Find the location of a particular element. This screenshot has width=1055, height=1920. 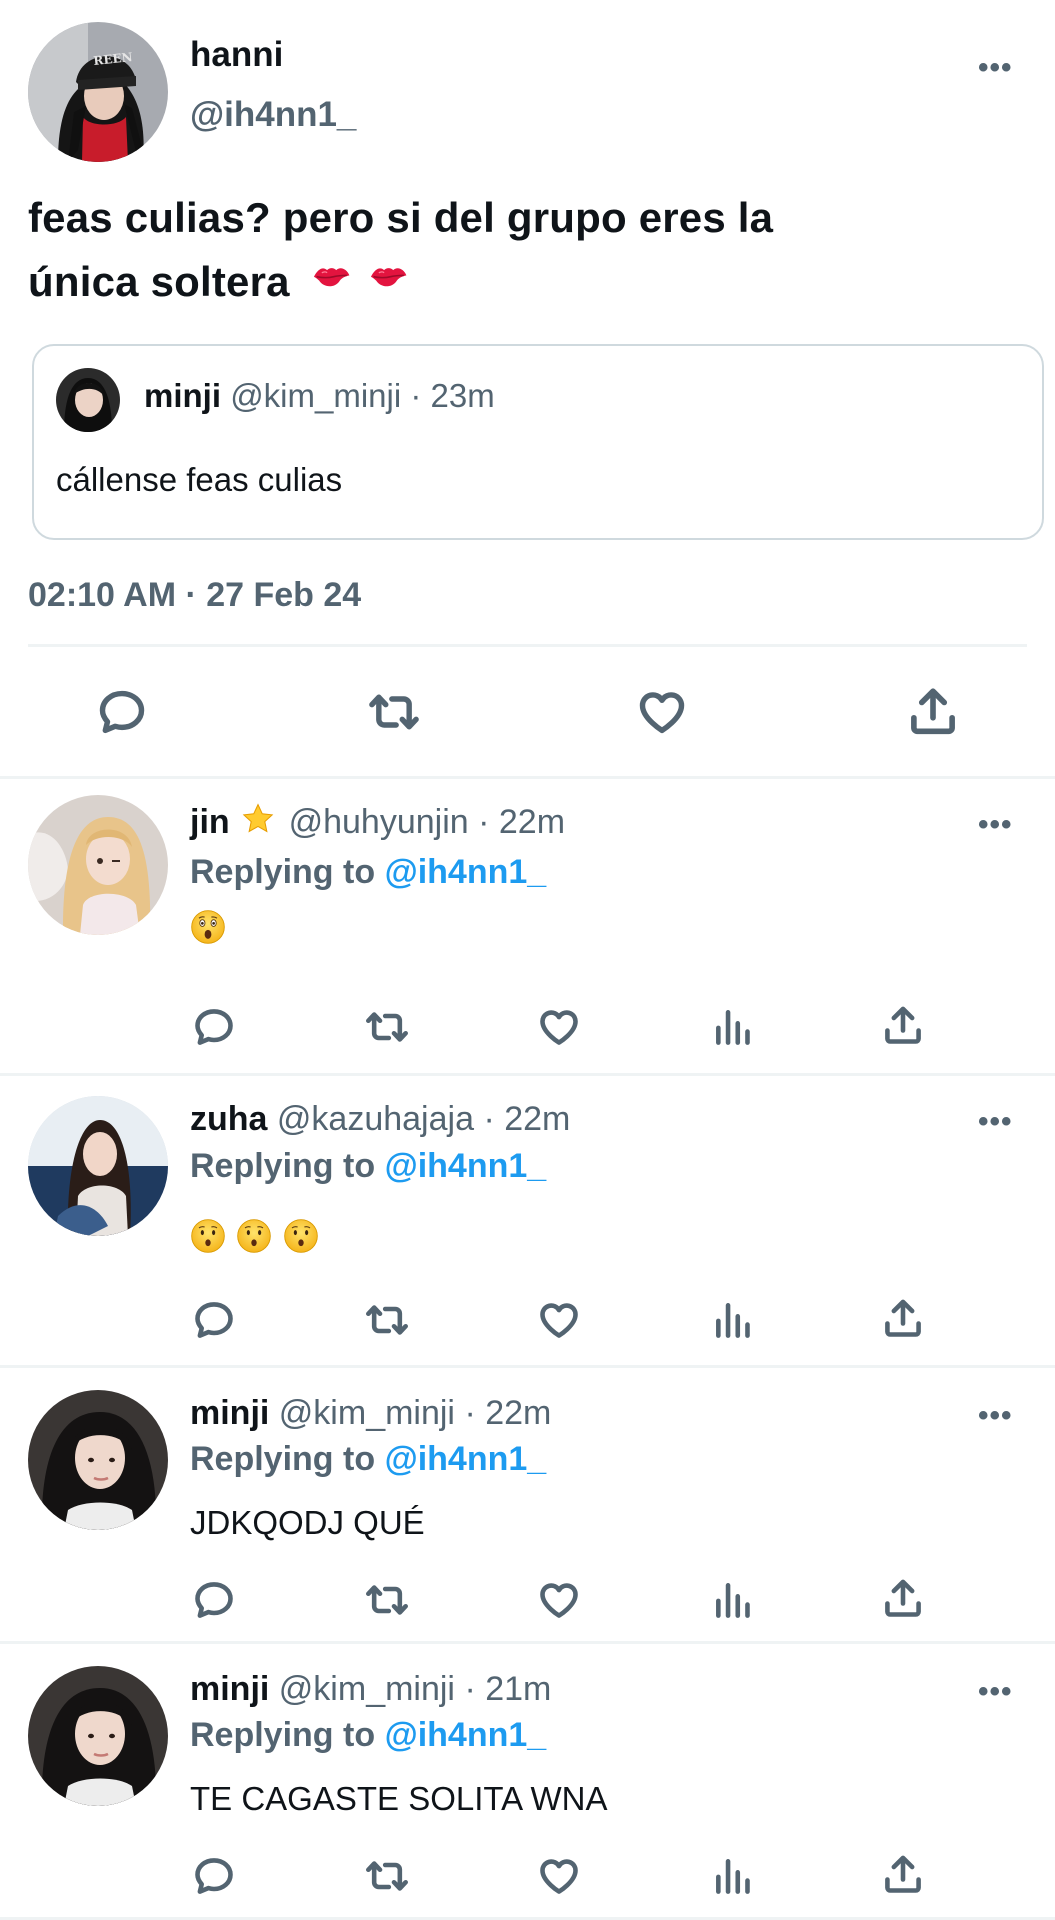

reply-header: zuha @kazuhajaja · 22m is located at coordinates (380, 1119).